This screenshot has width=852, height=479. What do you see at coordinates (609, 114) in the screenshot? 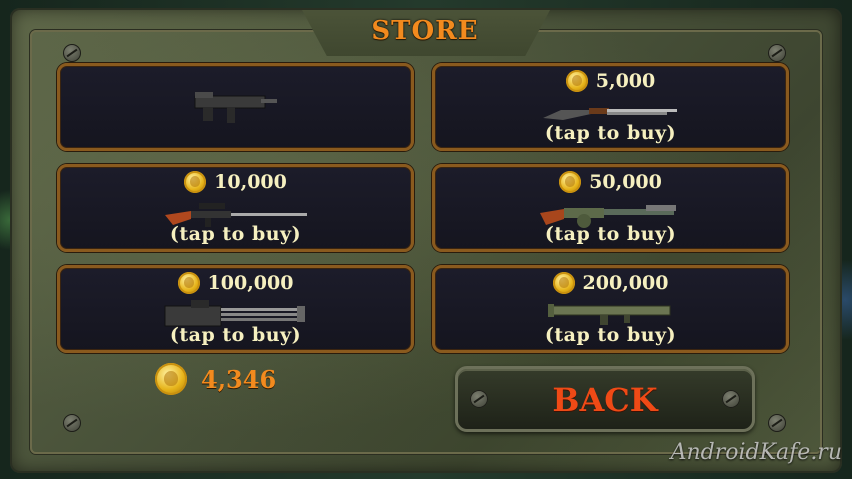
I see `shotgun-icon` at bounding box center [609, 114].